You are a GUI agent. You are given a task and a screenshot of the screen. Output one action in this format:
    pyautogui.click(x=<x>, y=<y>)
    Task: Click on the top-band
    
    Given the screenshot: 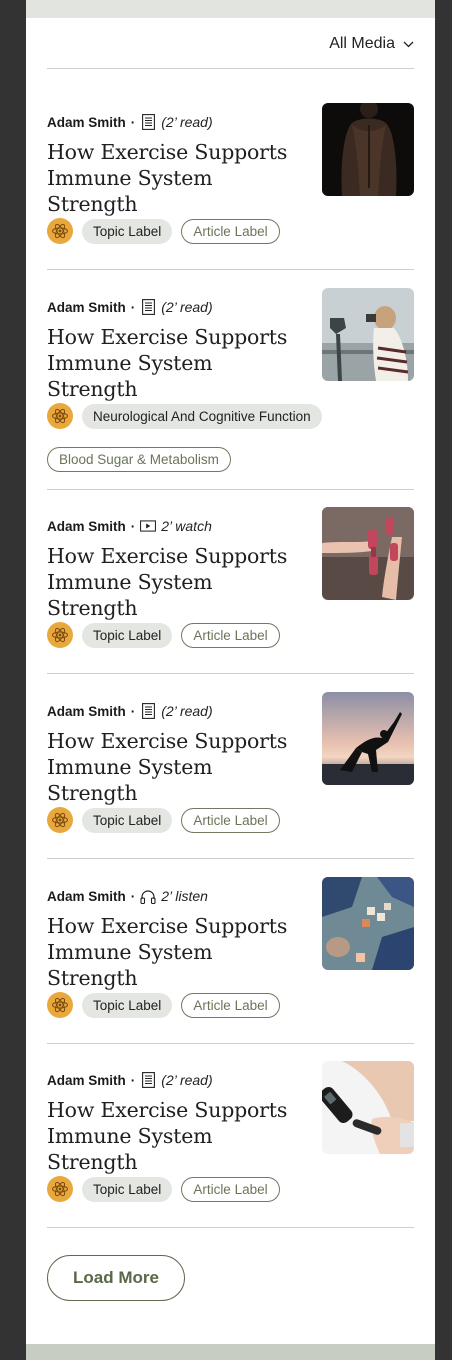 What is the action you would take?
    pyautogui.click(x=230, y=9)
    